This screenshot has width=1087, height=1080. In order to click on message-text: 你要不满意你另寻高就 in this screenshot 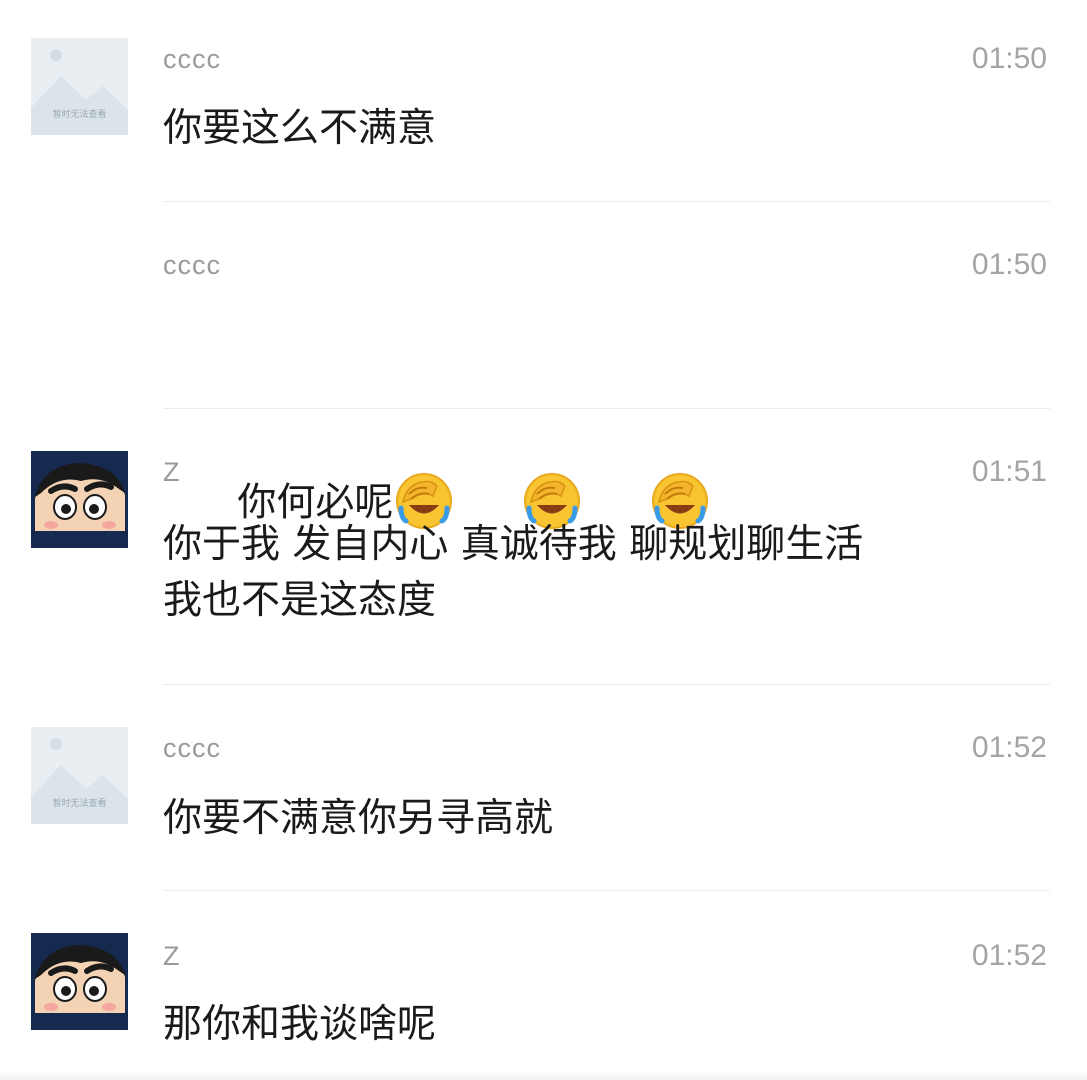, I will do `click(358, 818)`.